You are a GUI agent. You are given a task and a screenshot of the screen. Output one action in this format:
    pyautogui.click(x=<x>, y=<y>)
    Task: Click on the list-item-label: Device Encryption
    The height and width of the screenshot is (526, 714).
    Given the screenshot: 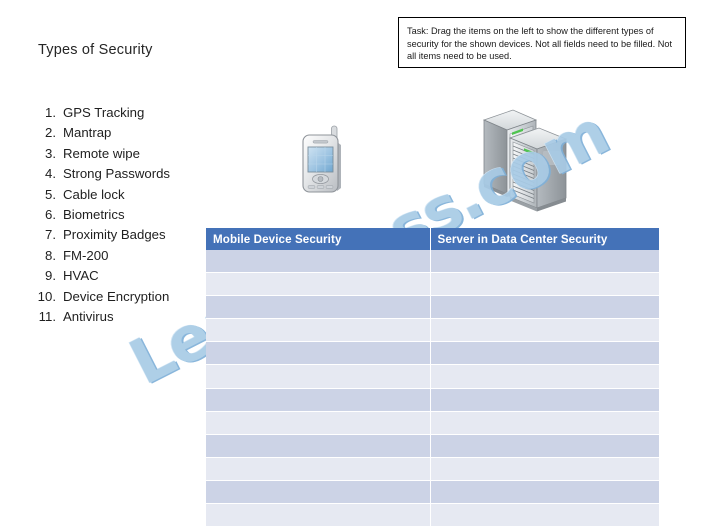 What is the action you would take?
    pyautogui.click(x=116, y=296)
    